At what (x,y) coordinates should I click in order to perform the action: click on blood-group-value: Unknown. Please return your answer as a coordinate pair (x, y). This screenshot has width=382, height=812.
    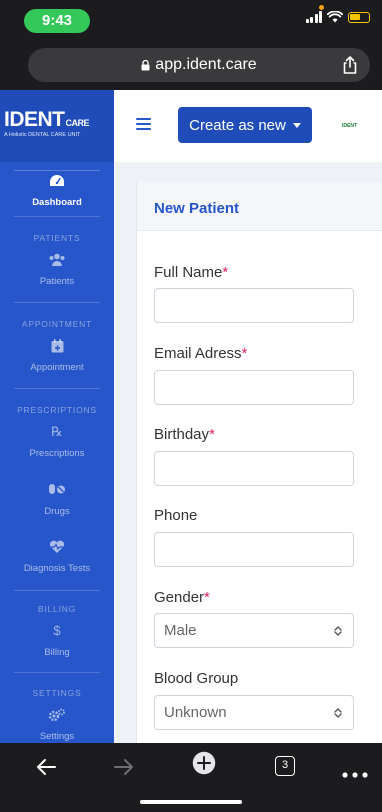
    Looking at the image, I should click on (195, 712).